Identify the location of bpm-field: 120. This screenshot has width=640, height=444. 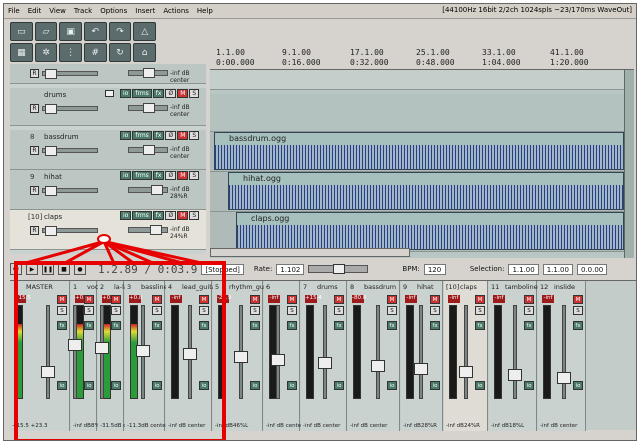
(434, 269).